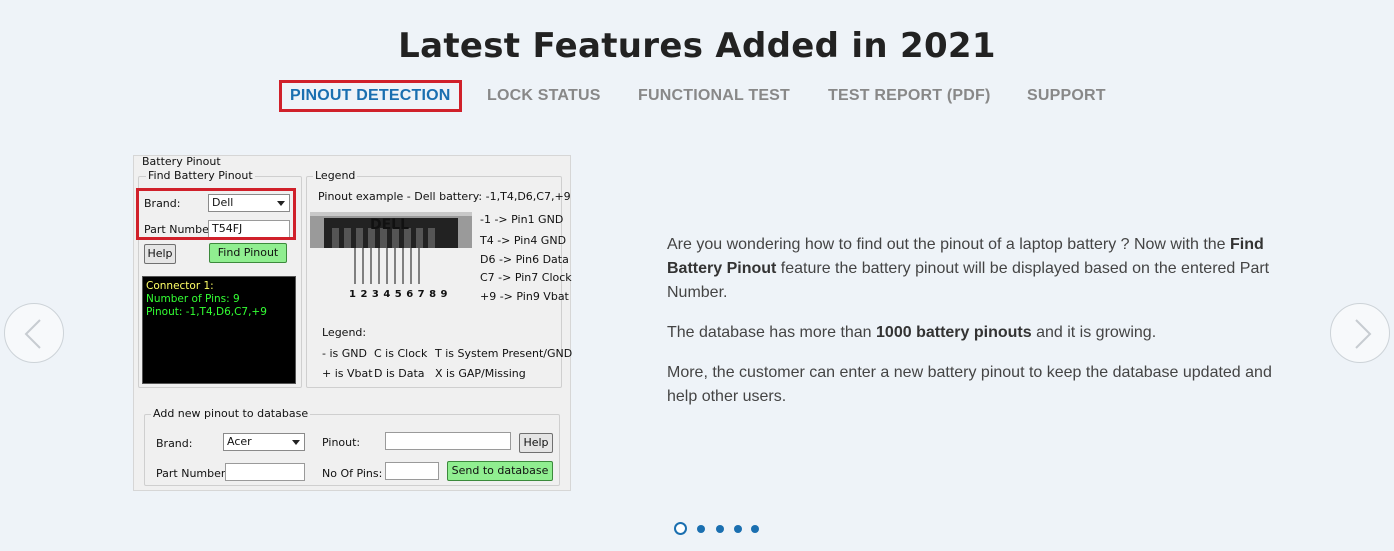 The width and height of the screenshot is (1394, 551). I want to click on carousel-next-button, so click(1360, 333).